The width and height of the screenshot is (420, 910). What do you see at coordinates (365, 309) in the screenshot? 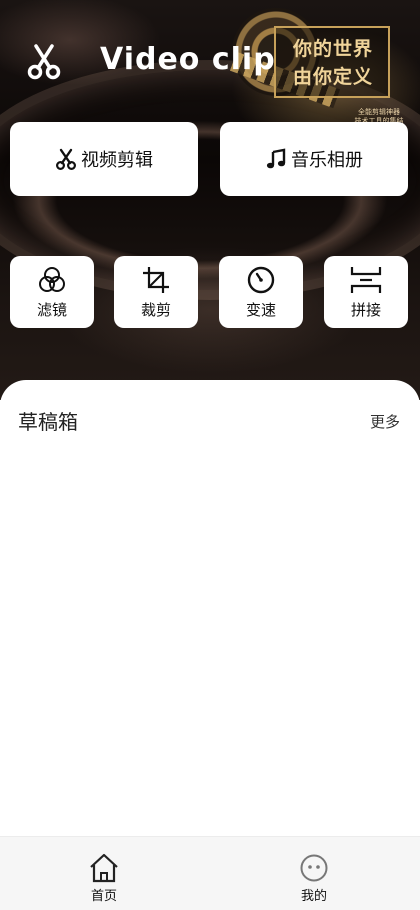
I see `splice-tool-label: 拼接` at bounding box center [365, 309].